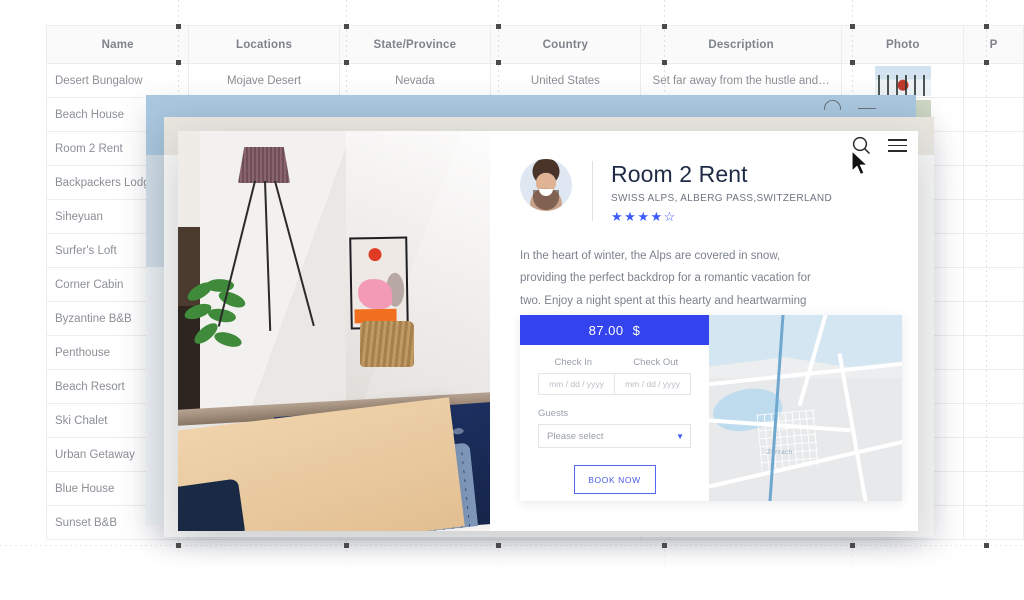 The width and height of the screenshot is (1024, 600). What do you see at coordinates (553, 413) in the screenshot?
I see `guests-label: Guests` at bounding box center [553, 413].